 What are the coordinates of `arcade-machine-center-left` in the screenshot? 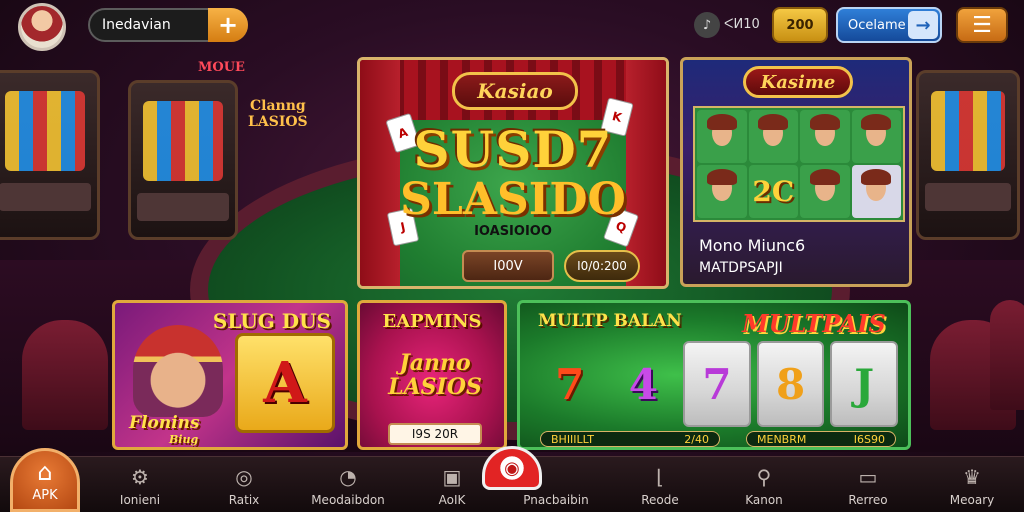 It's located at (183, 160).